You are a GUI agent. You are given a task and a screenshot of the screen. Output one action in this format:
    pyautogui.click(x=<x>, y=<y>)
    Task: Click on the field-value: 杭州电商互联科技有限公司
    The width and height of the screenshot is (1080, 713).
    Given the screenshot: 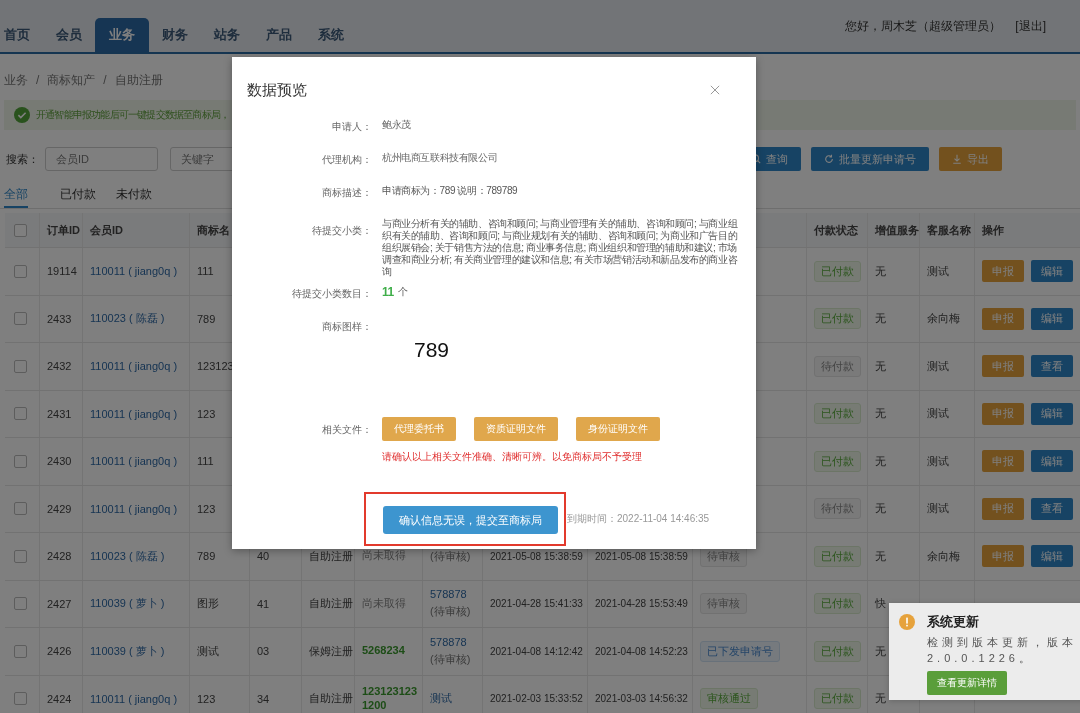 What is the action you would take?
    pyautogui.click(x=440, y=158)
    